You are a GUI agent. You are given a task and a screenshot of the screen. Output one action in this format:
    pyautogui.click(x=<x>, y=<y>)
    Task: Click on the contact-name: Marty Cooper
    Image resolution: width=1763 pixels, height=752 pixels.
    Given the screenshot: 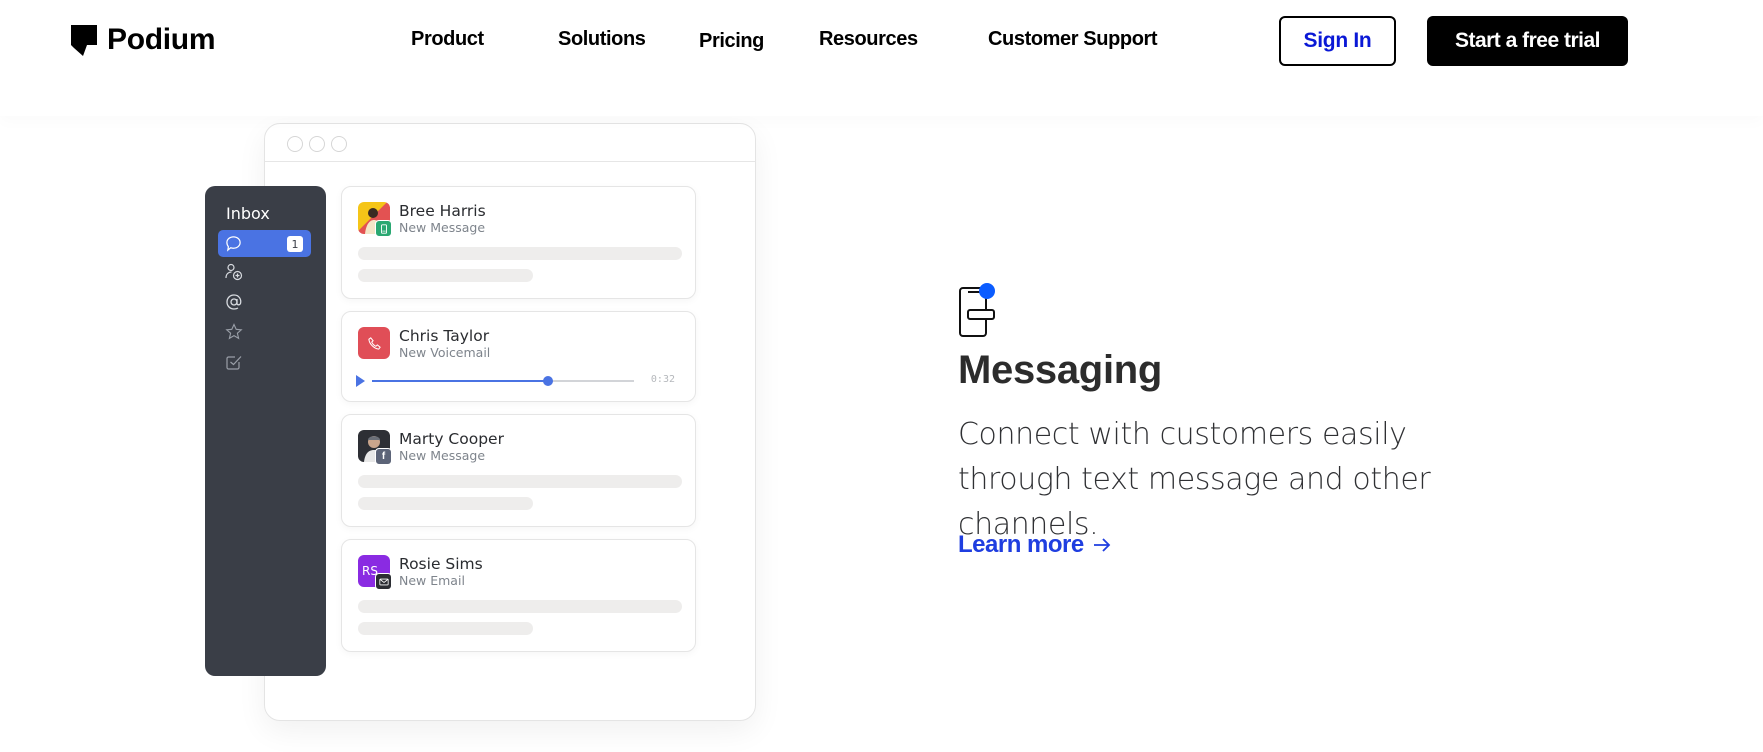 What is the action you would take?
    pyautogui.click(x=451, y=439)
    